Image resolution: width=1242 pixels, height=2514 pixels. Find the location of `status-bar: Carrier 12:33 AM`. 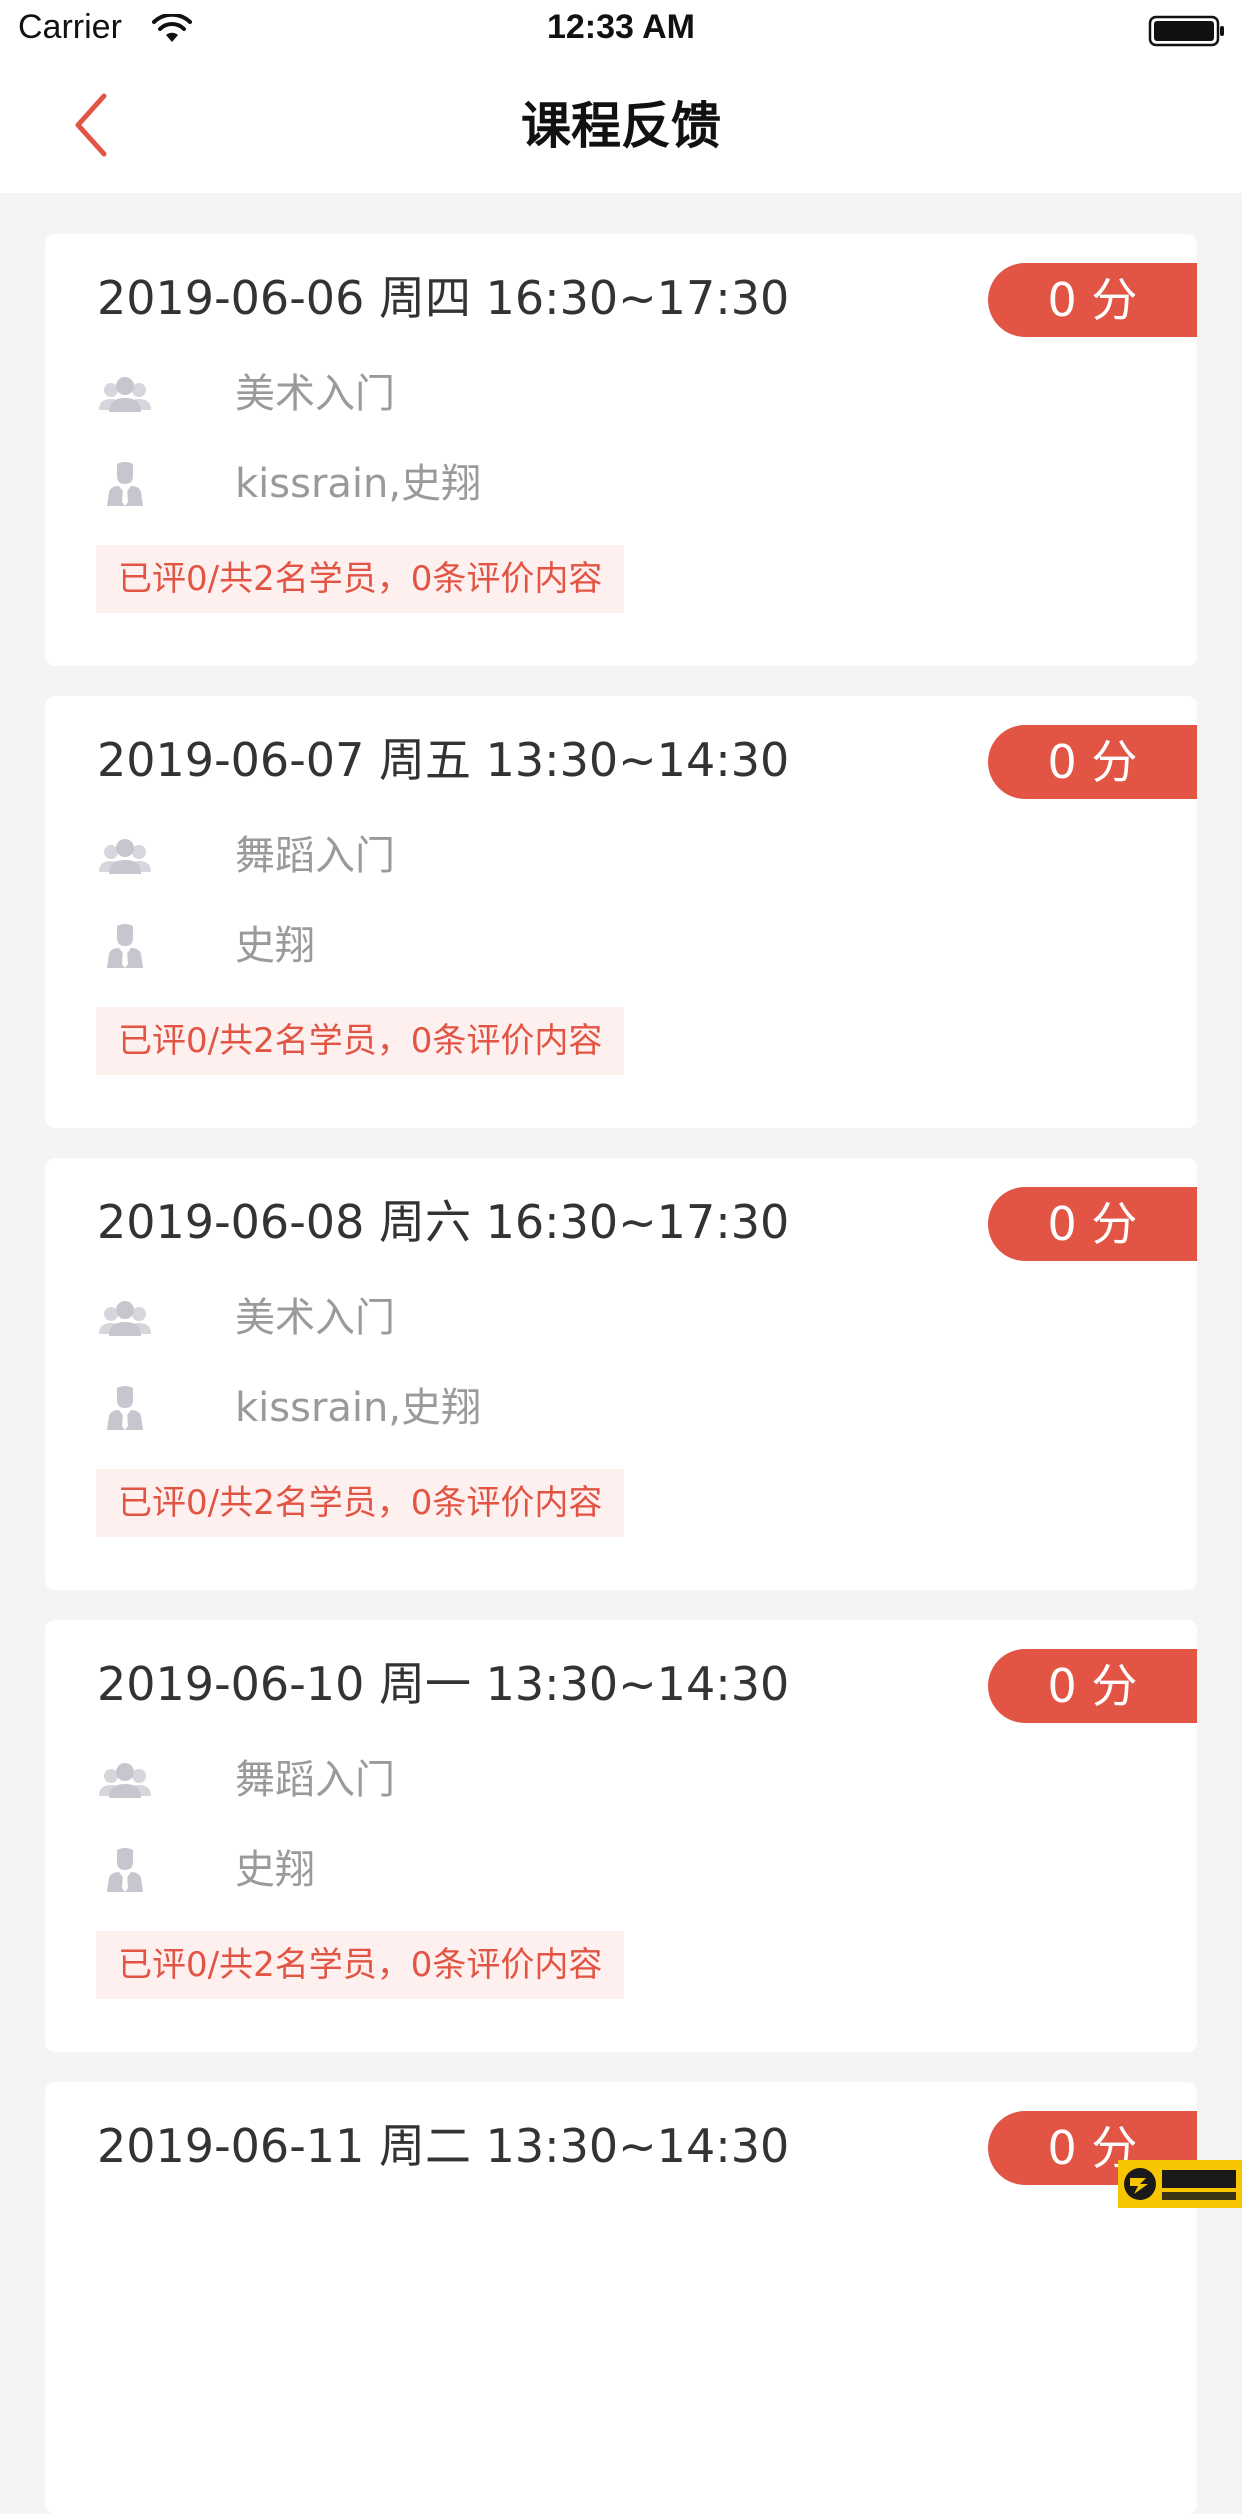

status-bar: Carrier 12:33 AM is located at coordinates (621, 30).